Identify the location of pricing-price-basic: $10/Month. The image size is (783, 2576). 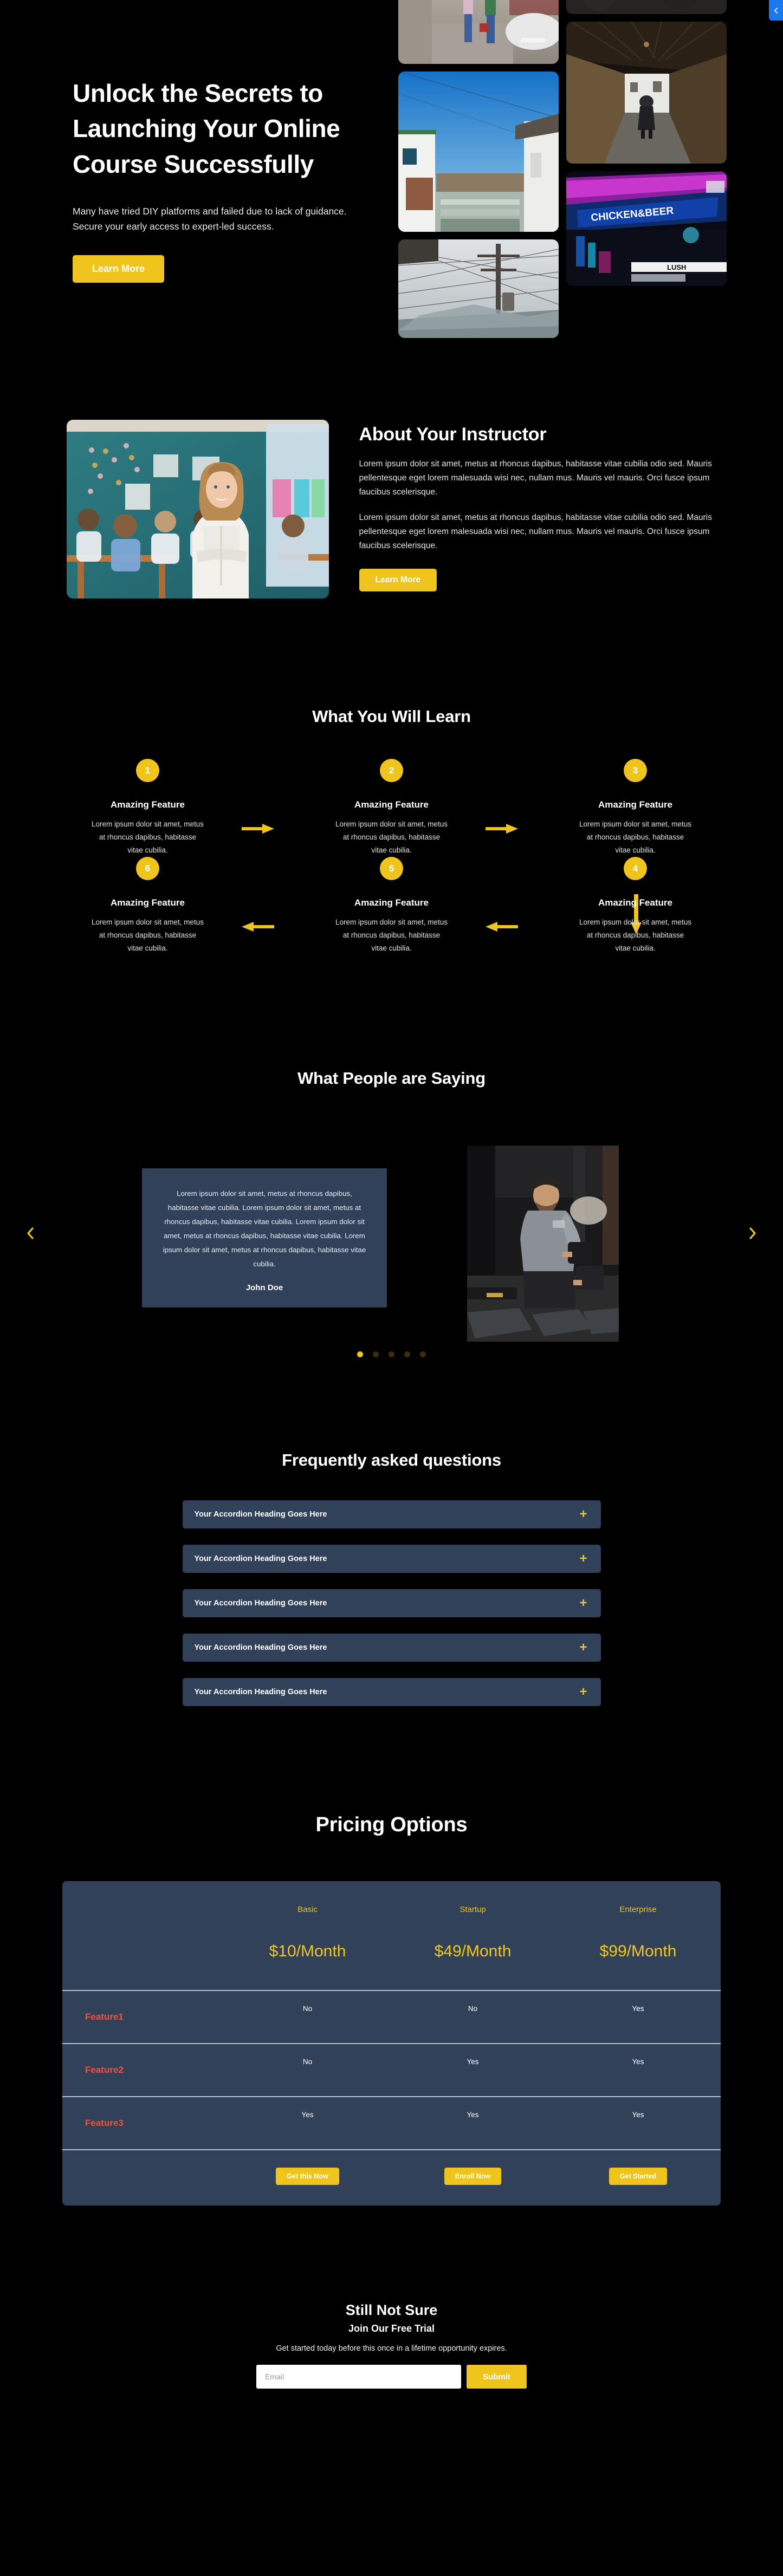
(307, 1951).